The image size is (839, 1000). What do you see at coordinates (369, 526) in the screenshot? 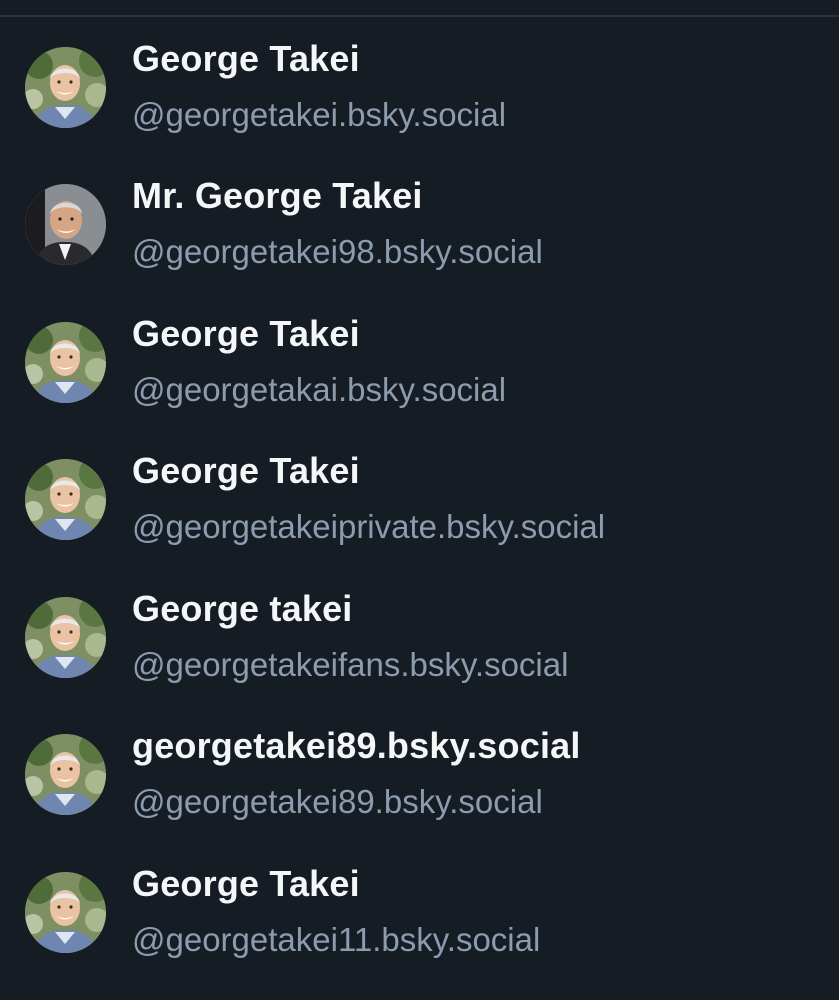
I see `handle: @georgetakeiprivate.bsky.social` at bounding box center [369, 526].